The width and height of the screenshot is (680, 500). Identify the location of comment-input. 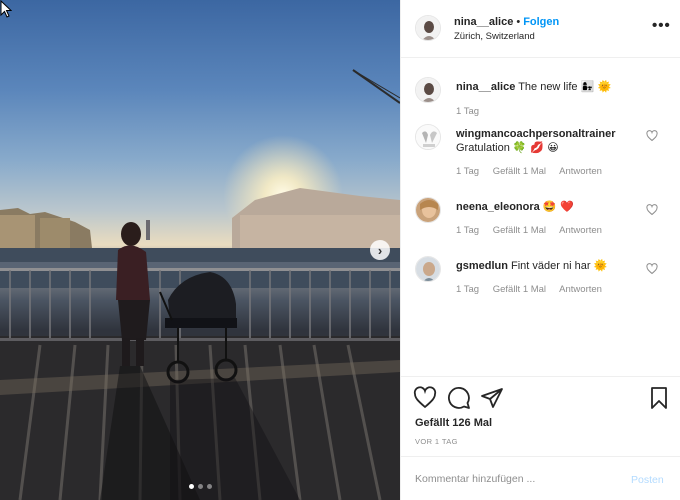
(520, 479).